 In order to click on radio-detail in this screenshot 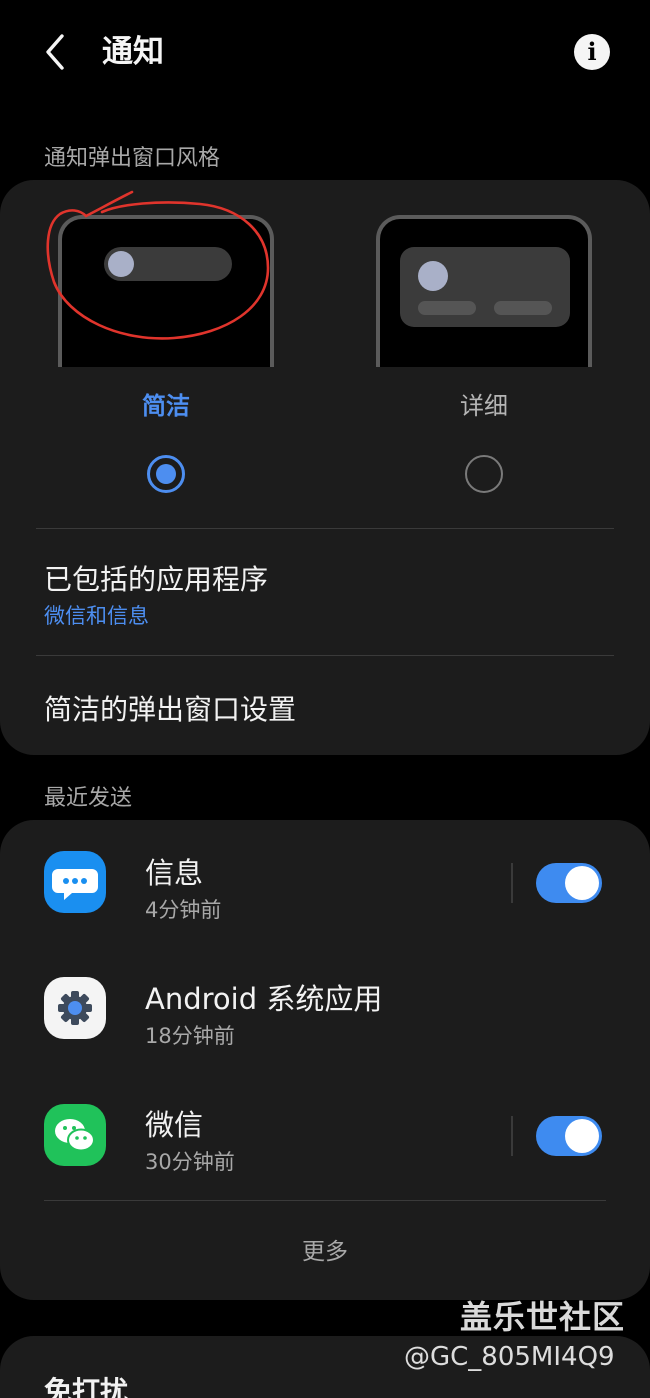, I will do `click(484, 474)`.